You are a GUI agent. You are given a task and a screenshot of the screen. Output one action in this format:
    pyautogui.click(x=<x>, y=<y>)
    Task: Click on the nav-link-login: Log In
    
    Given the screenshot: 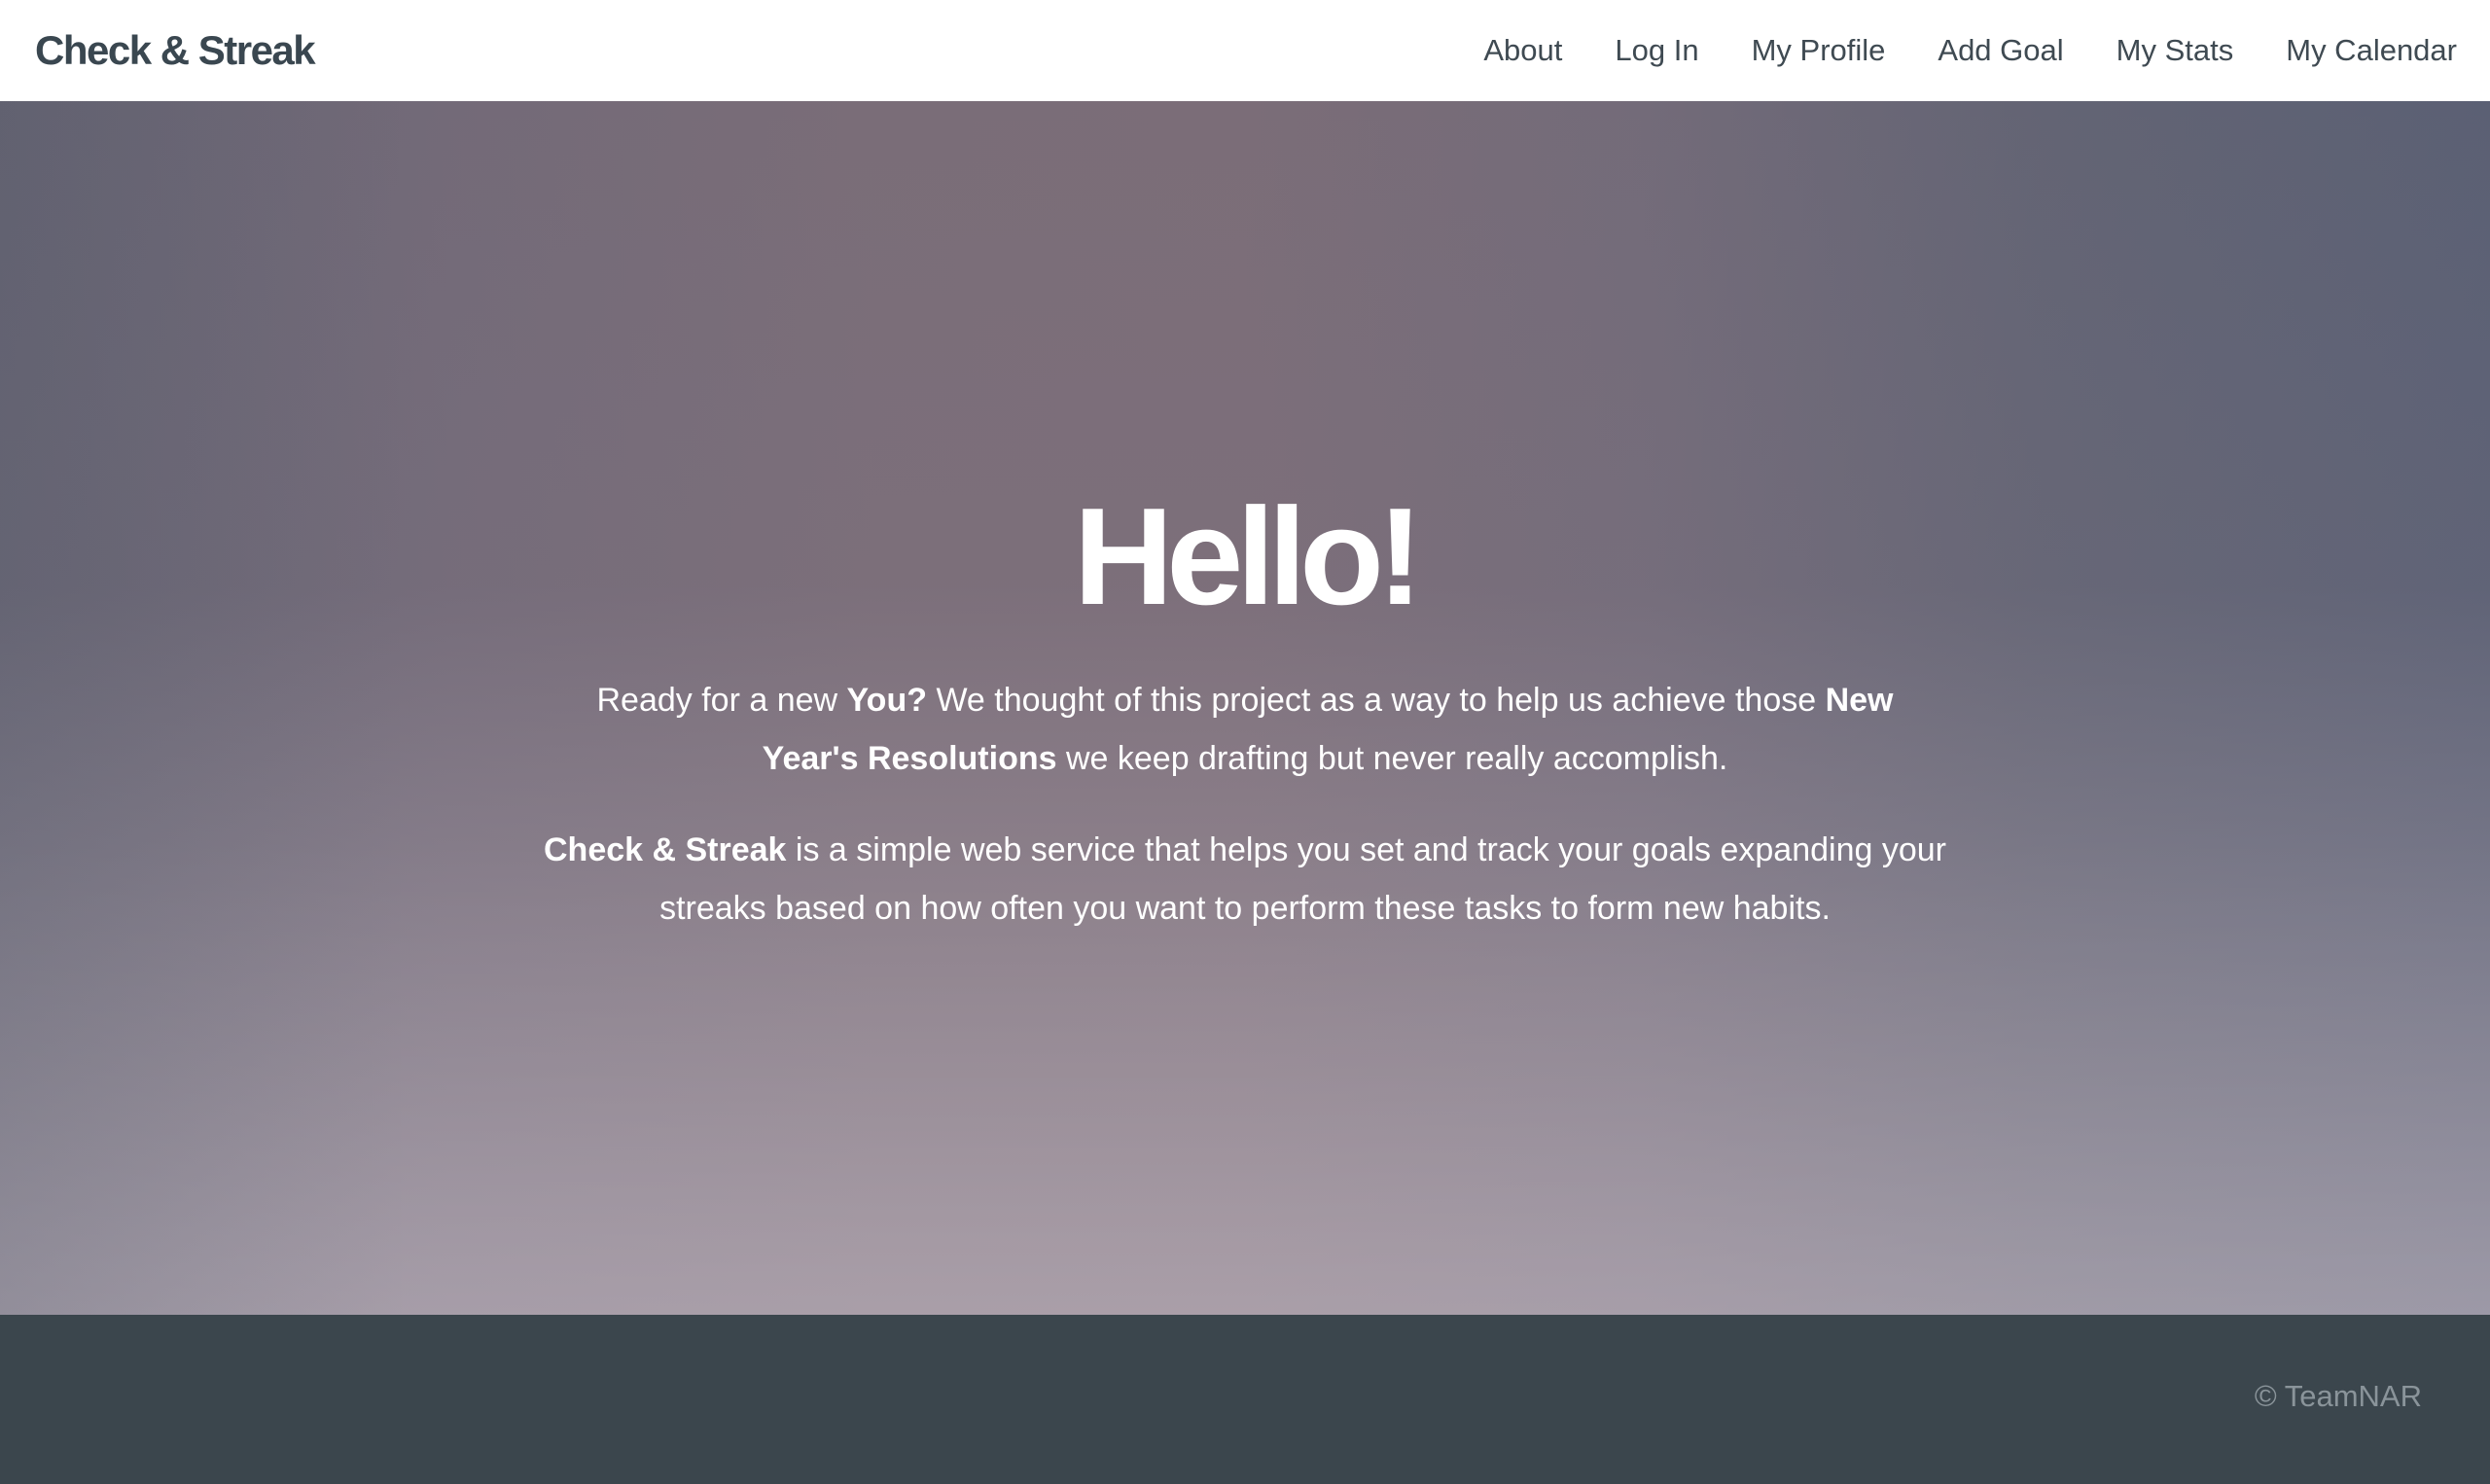 What is the action you would take?
    pyautogui.click(x=1656, y=50)
    